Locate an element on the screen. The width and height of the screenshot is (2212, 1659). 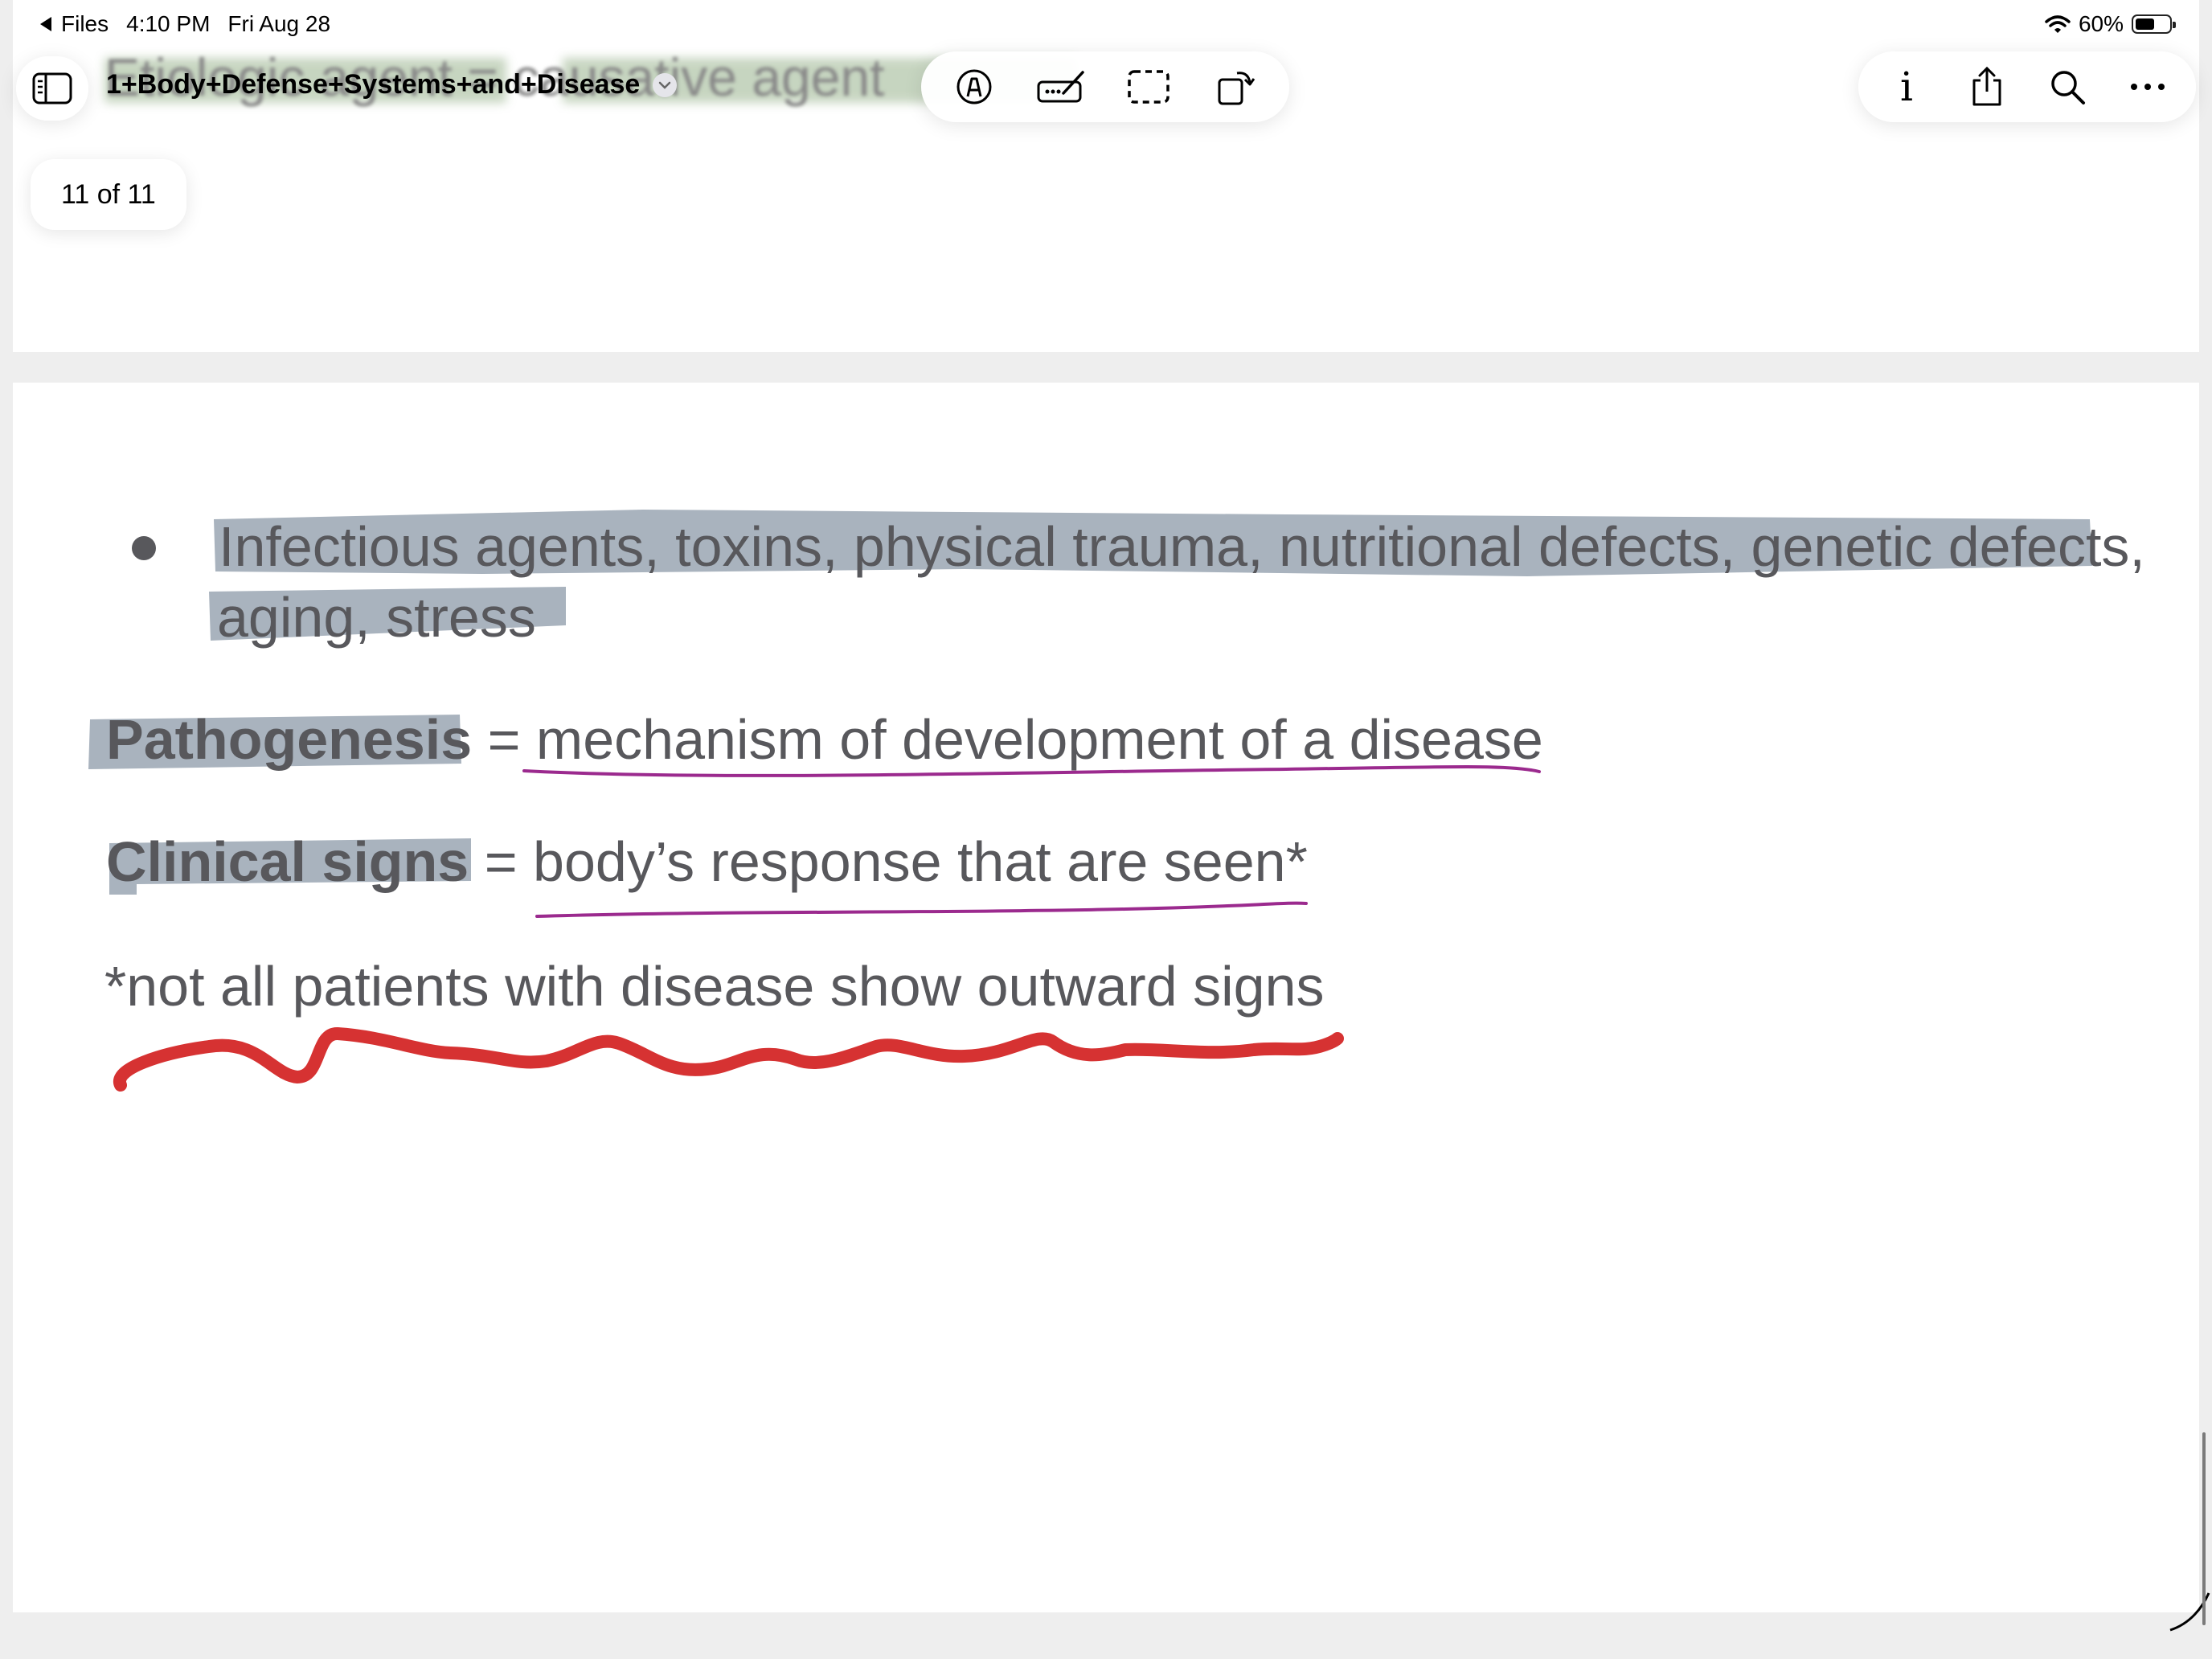
rotate-page-icon is located at coordinates (1236, 88).